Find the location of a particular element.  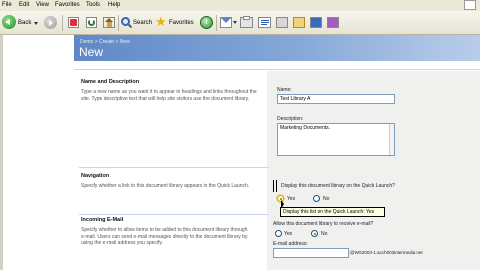

stop-button is located at coordinates (73, 22).